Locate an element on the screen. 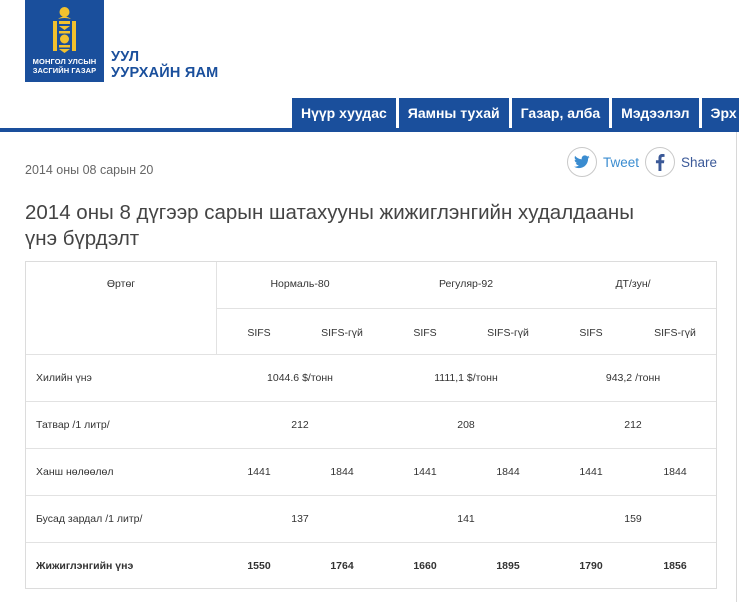 This screenshot has width=739, height=602. fuel-header-regular-92: Регуляр-92 is located at coordinates (466, 284).